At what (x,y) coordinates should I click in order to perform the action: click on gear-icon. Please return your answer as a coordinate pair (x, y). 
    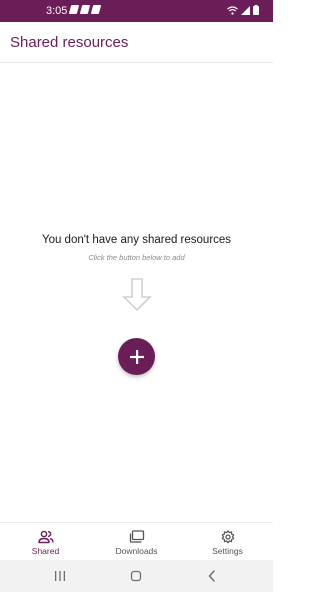
    Looking at the image, I should click on (227, 537).